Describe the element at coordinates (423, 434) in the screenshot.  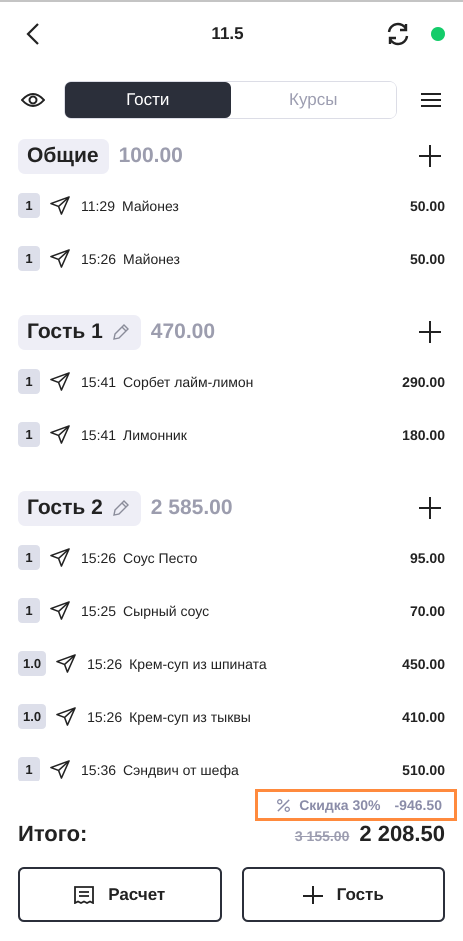
I see `item-price: 180.00` at that location.